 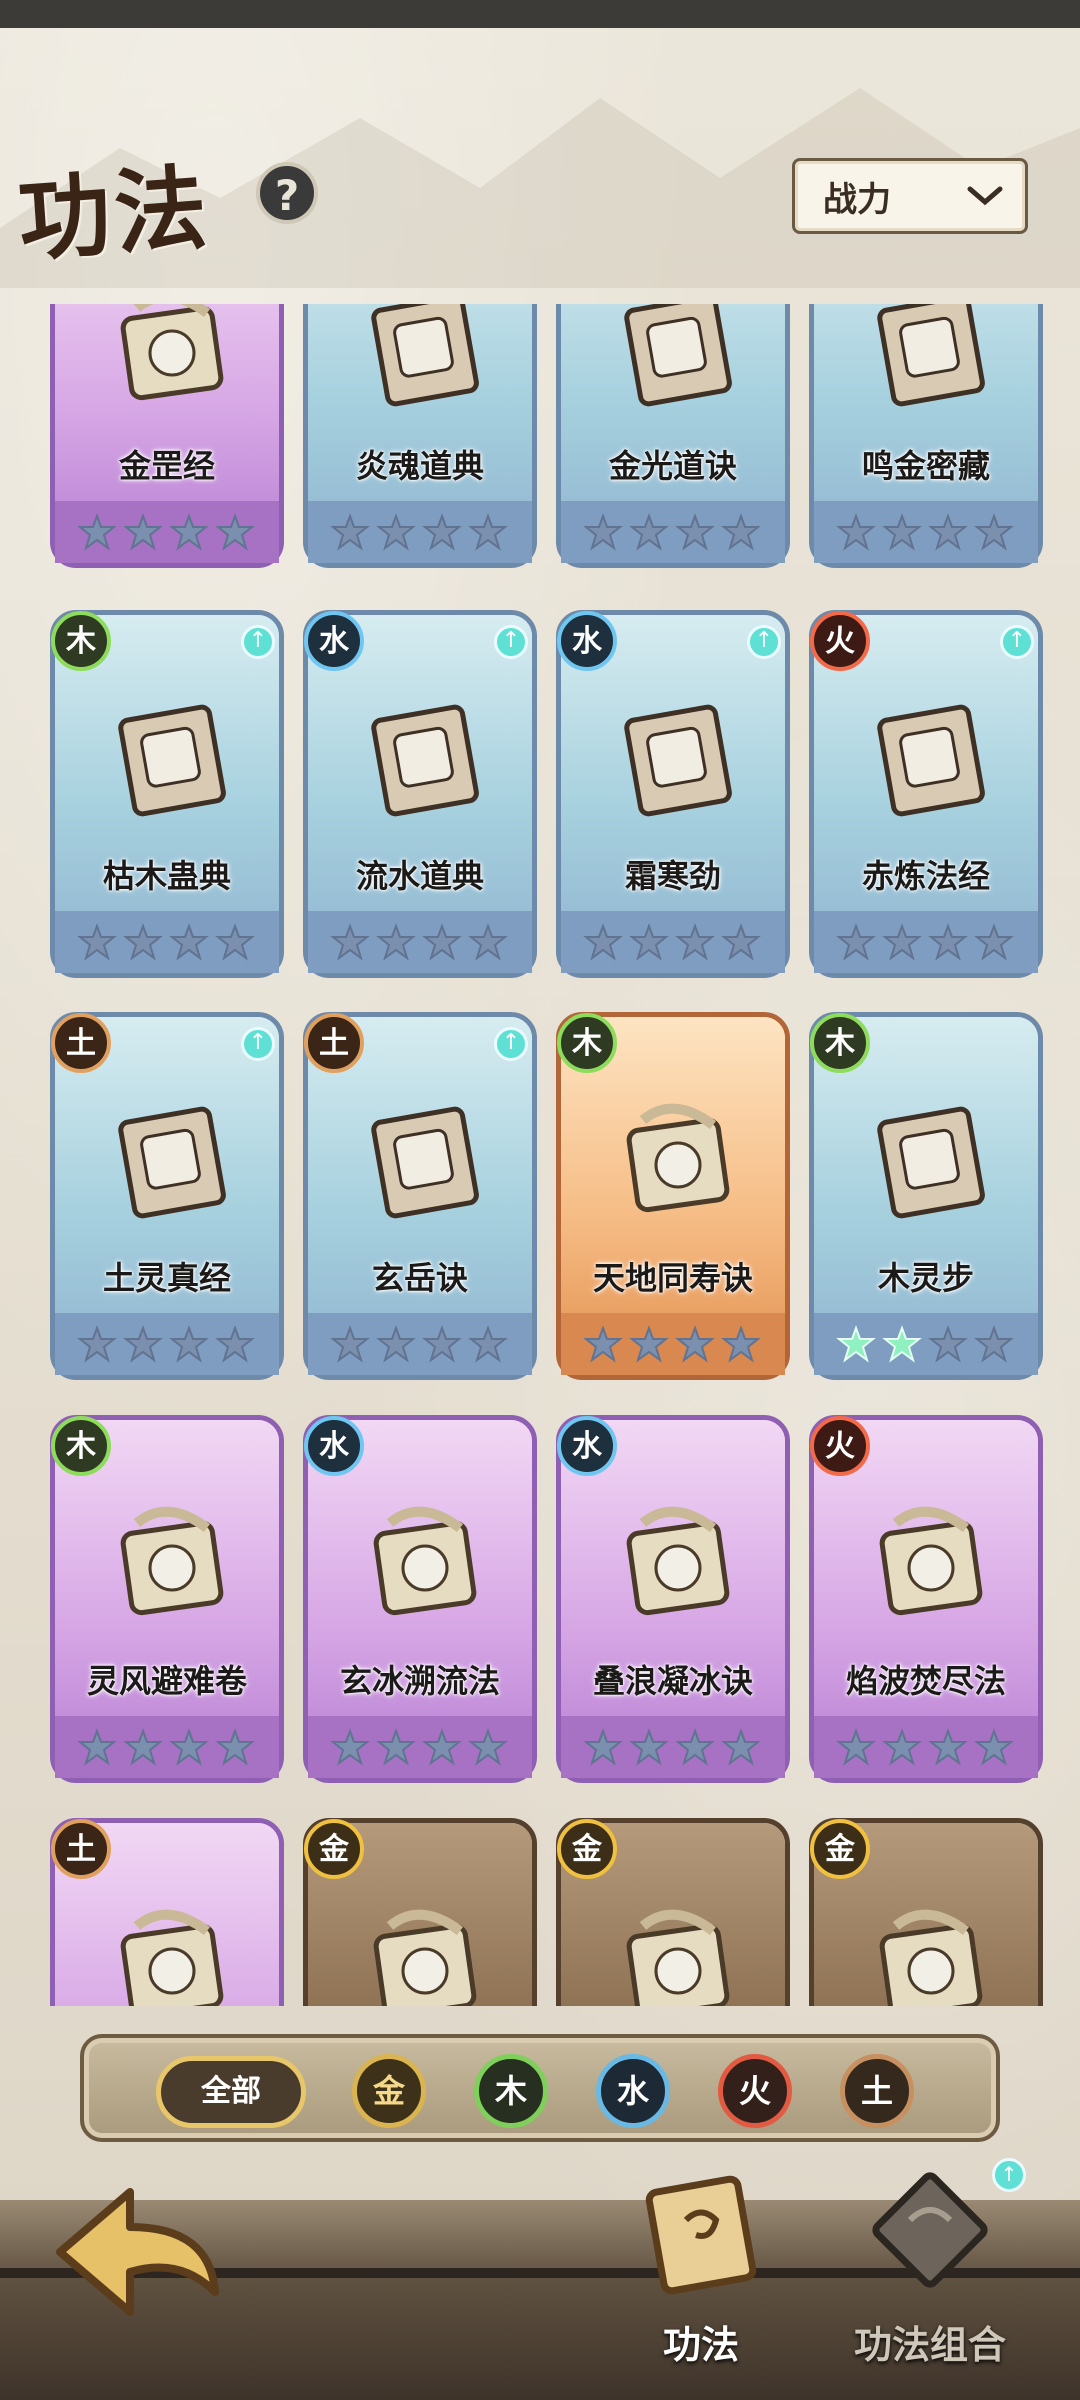 What do you see at coordinates (419, 466) in the screenshot?
I see `card-name: 炎魂道典` at bounding box center [419, 466].